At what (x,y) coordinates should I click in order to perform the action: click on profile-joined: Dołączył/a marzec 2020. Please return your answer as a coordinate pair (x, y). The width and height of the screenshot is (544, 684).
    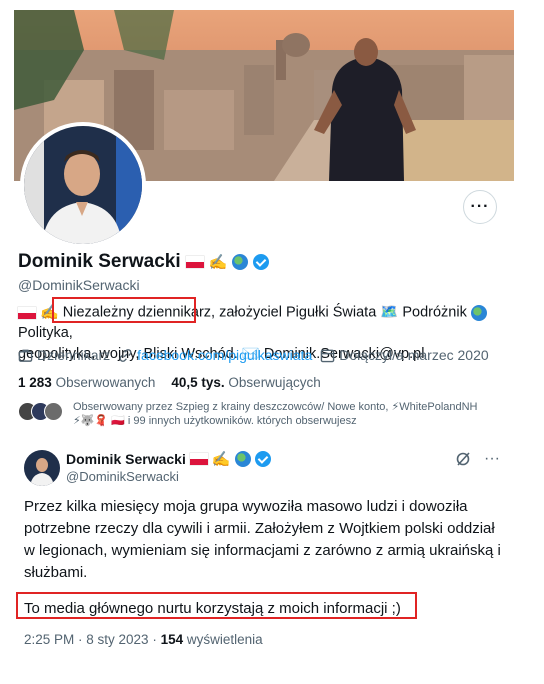
    Looking at the image, I should click on (404, 355).